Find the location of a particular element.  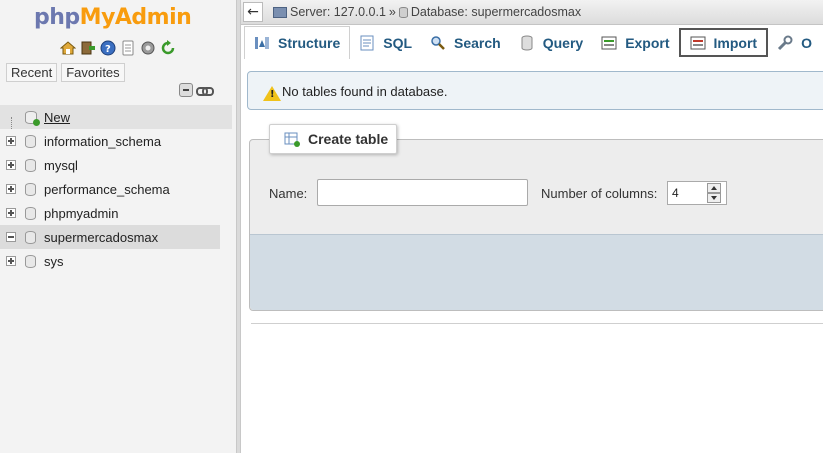

tree-item-performance-schema: performance_schema is located at coordinates (116, 189).